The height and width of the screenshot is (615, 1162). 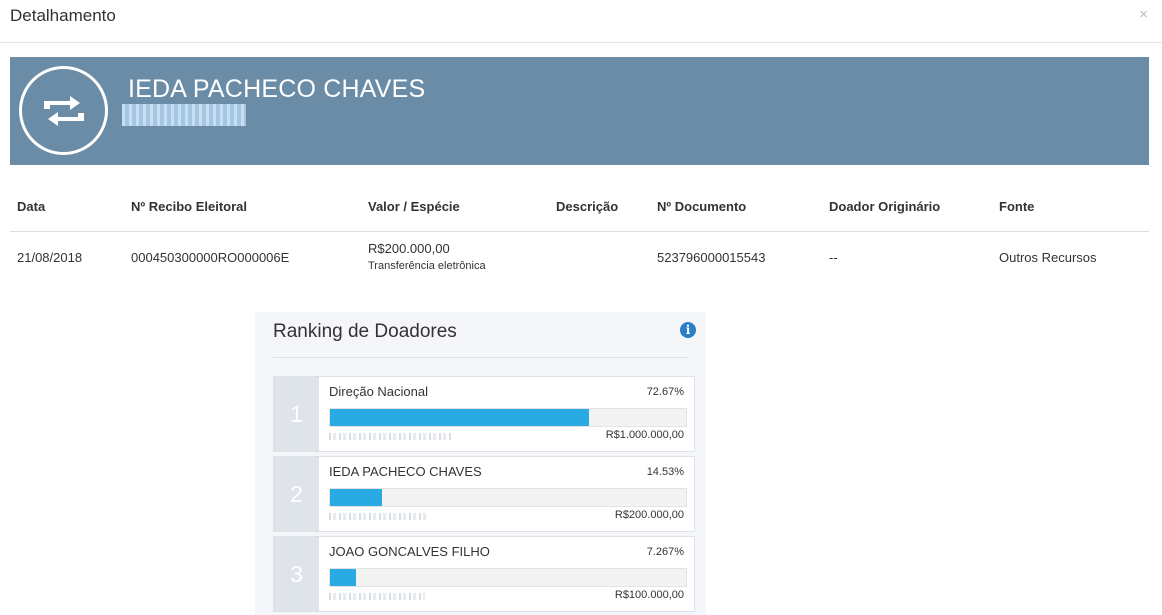 I want to click on col-fonte: Fonte, so click(x=1017, y=206).